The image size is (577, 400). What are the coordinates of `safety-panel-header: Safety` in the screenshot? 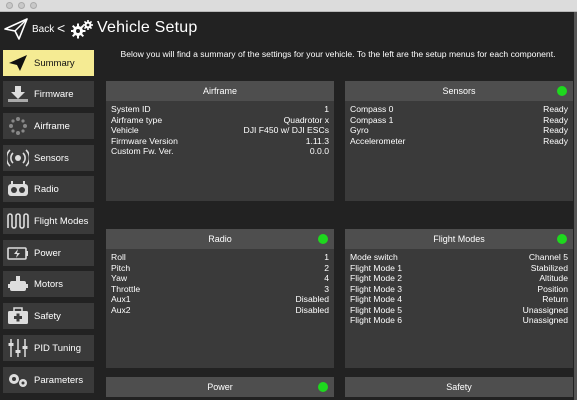 It's located at (459, 387).